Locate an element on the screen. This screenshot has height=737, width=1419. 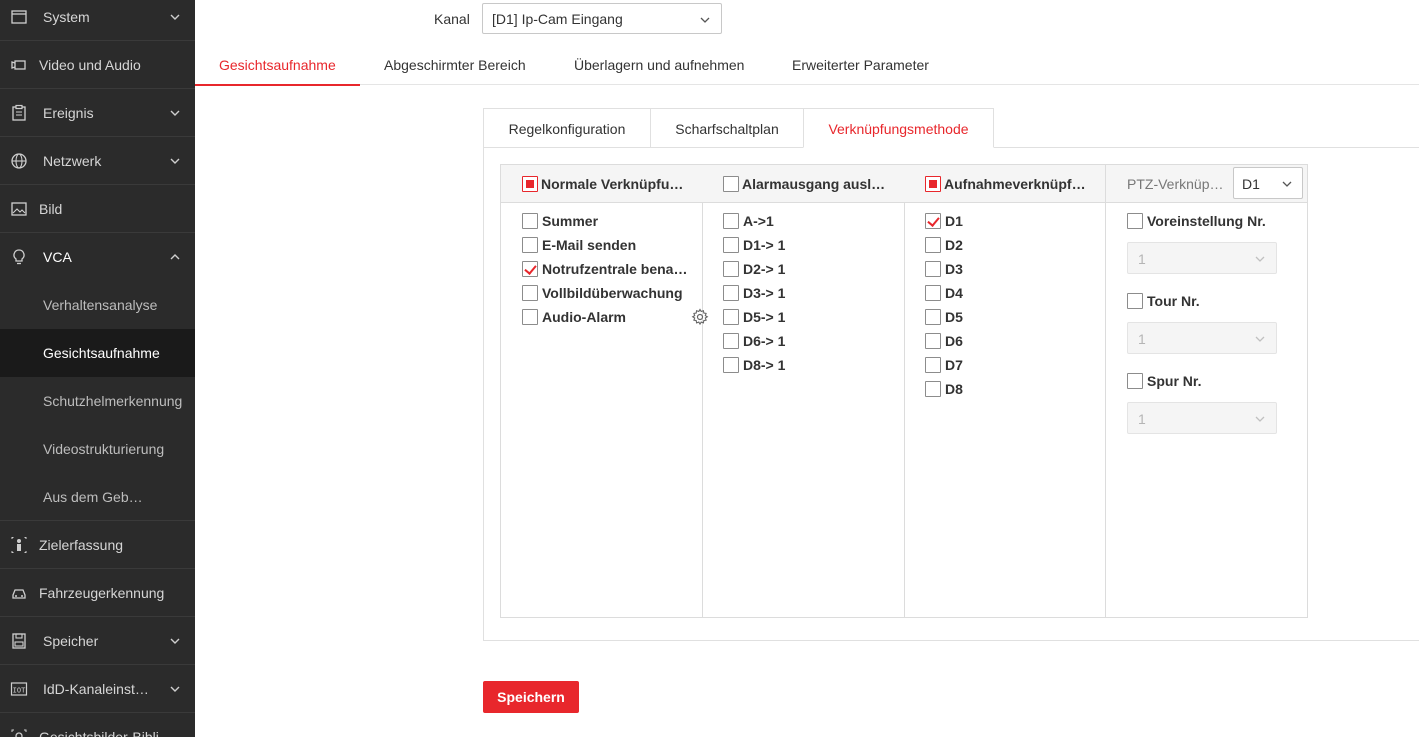
tab-regelkonfiguration: Regelkonfiguration is located at coordinates (567, 128).